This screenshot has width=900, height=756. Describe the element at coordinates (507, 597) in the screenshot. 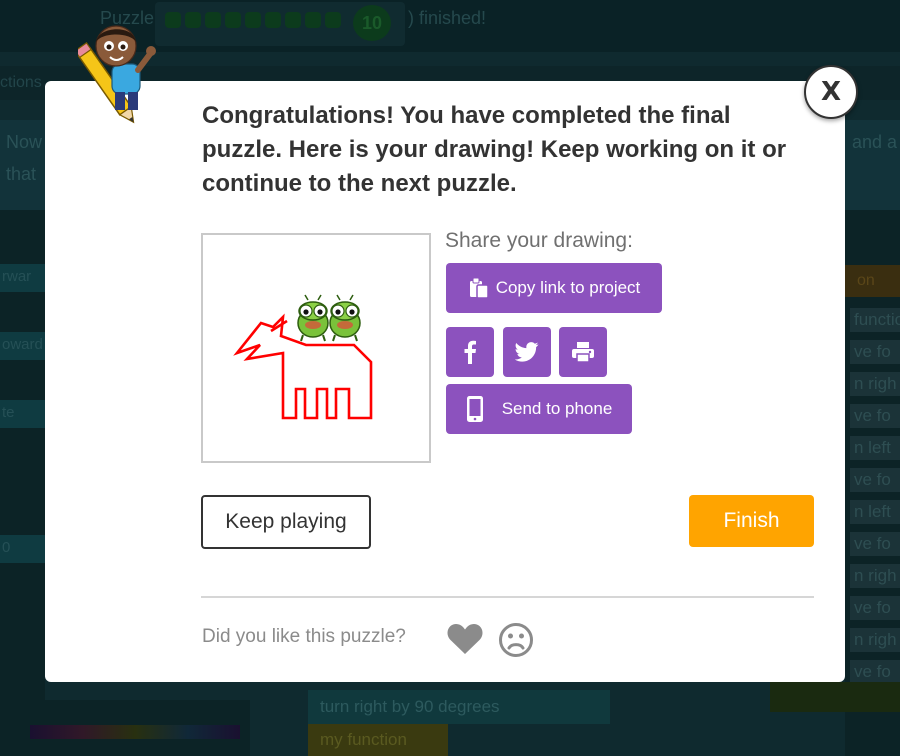

I see `divider` at that location.